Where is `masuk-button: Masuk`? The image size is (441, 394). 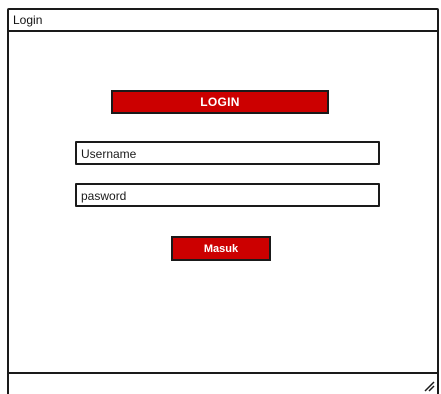 masuk-button: Masuk is located at coordinates (221, 248).